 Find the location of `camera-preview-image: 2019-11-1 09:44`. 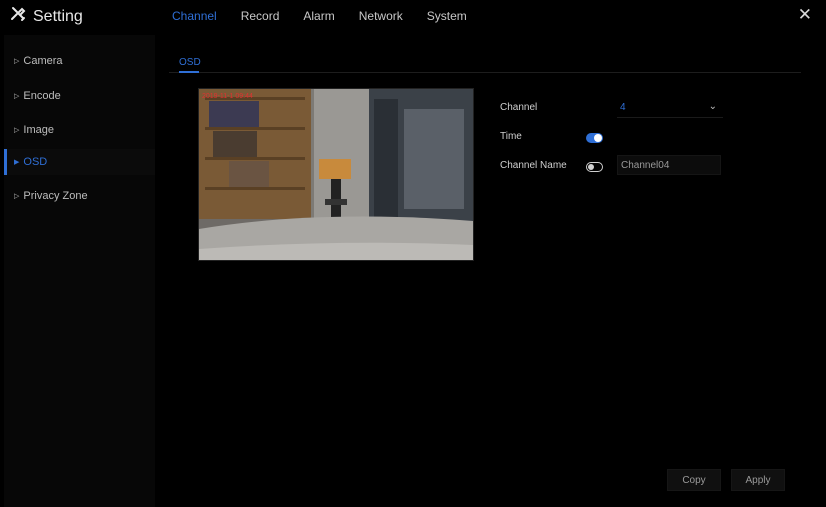

camera-preview-image: 2019-11-1 09:44 is located at coordinates (336, 174).